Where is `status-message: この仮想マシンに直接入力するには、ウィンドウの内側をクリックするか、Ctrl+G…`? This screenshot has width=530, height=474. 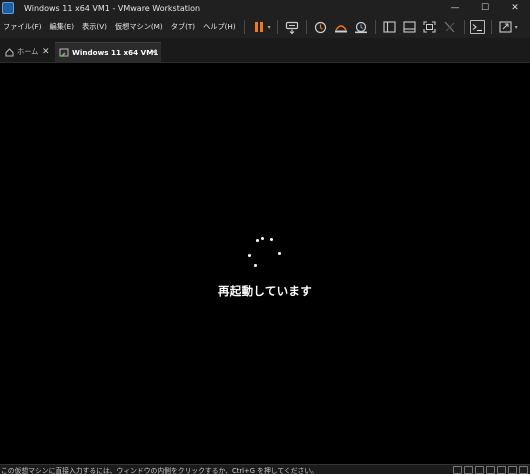
status-message: この仮想マシンに直接入力するには、ウィンドウの内側をクリックするか、Ctrl+G… is located at coordinates (159, 470).